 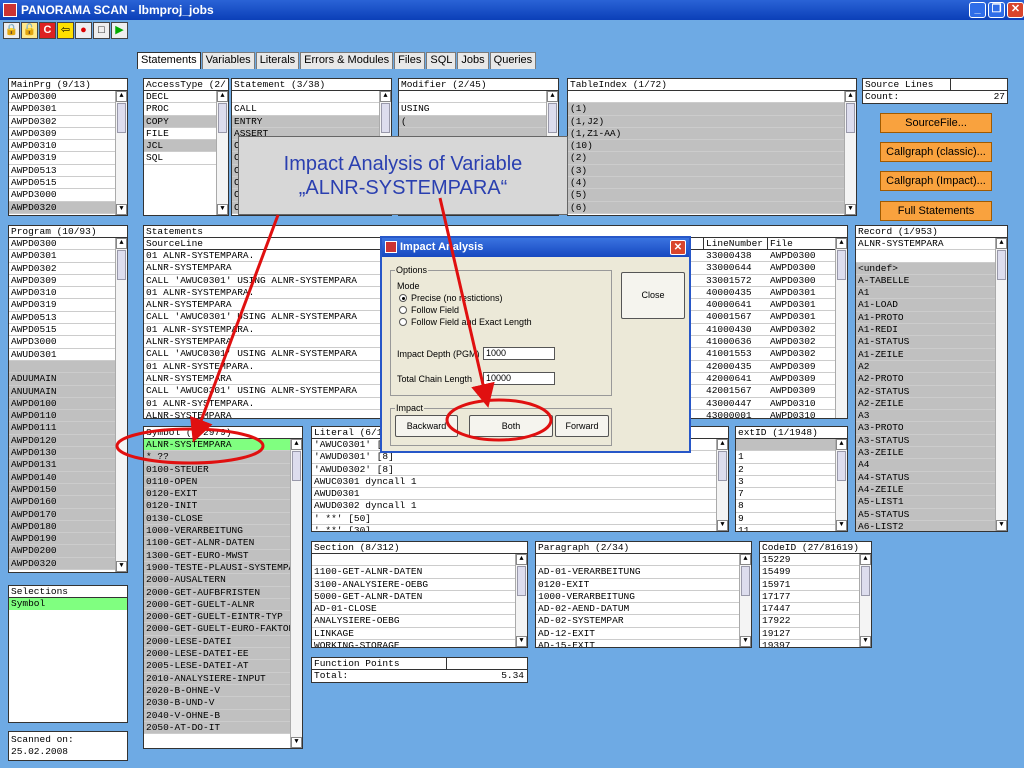 What do you see at coordinates (223, 506) in the screenshot?
I see `list-item: 0120-INIT` at bounding box center [223, 506].